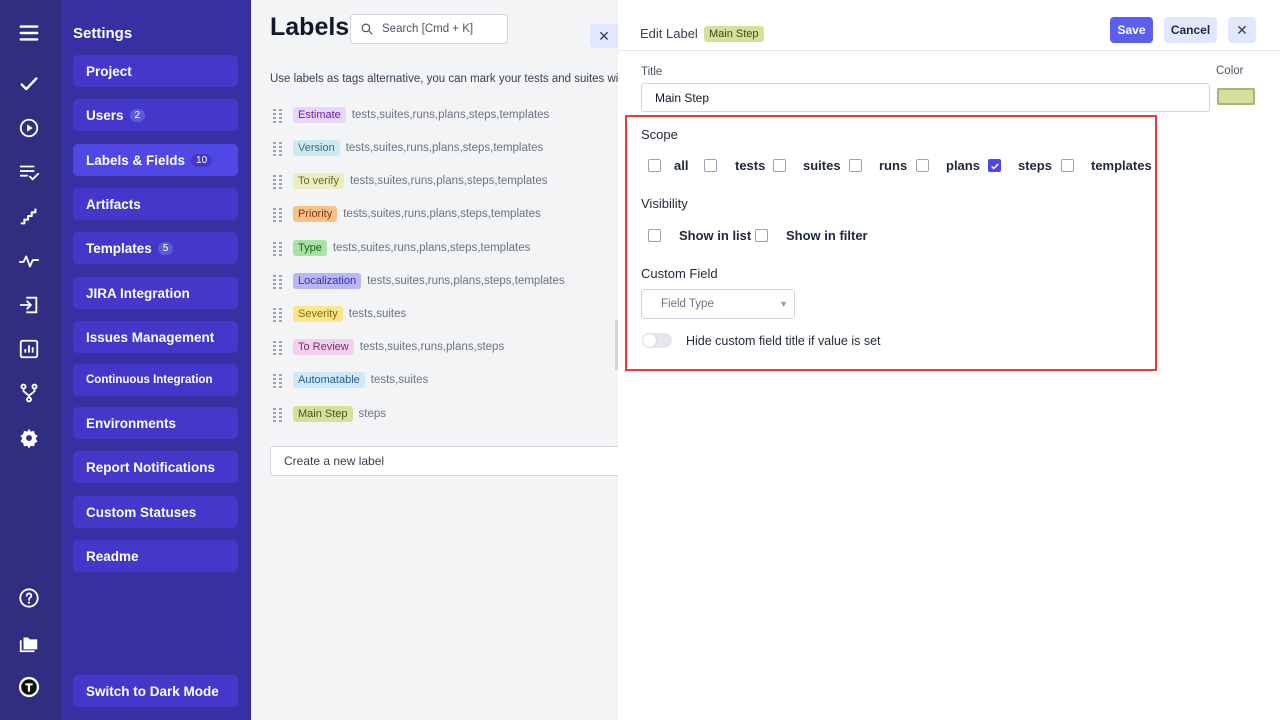 This screenshot has height=720, width=1280. Describe the element at coordinates (925, 97) in the screenshot. I see `title-input: Main Step` at that location.